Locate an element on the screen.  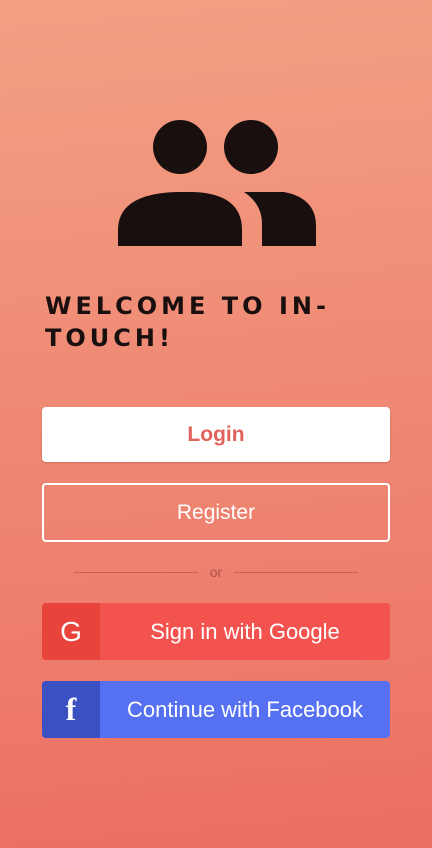
google-signin-label: Sign in with Google is located at coordinates (245, 631).